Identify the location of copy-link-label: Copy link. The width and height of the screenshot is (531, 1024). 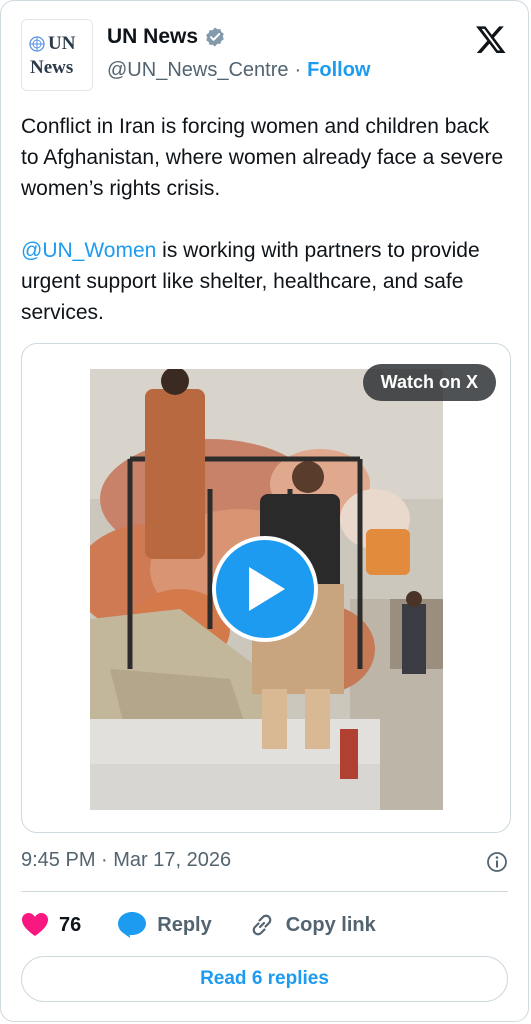
(330, 924).